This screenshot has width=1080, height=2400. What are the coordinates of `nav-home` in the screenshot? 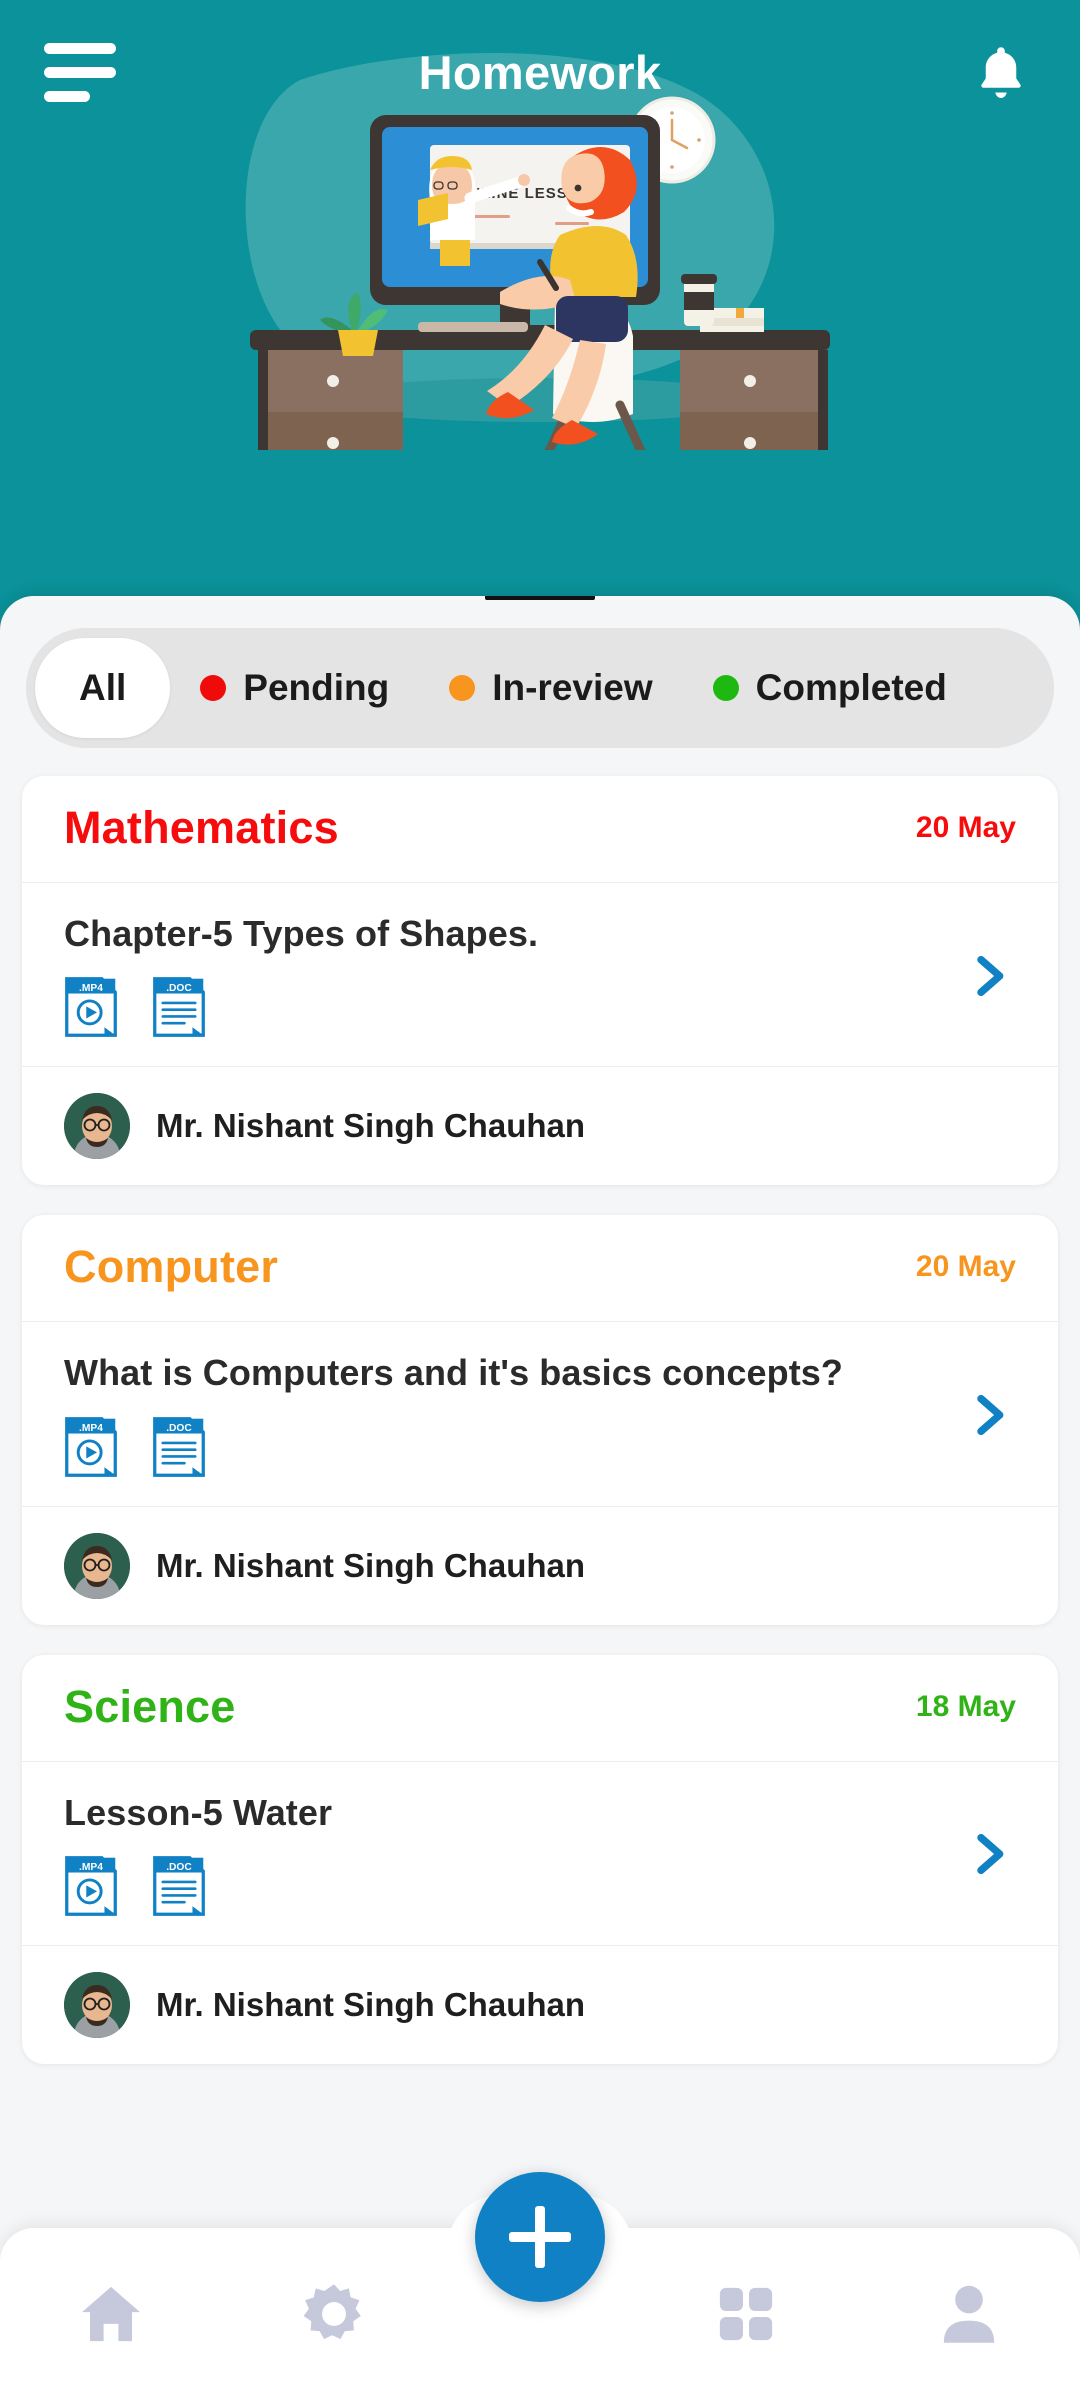 It's located at (111, 2314).